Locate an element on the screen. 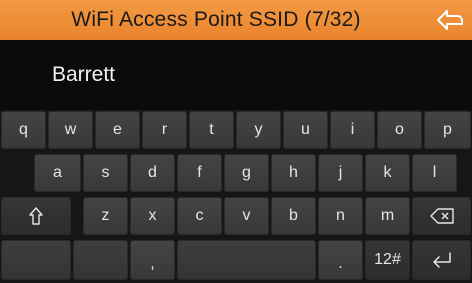  key-t: t is located at coordinates (211, 130).